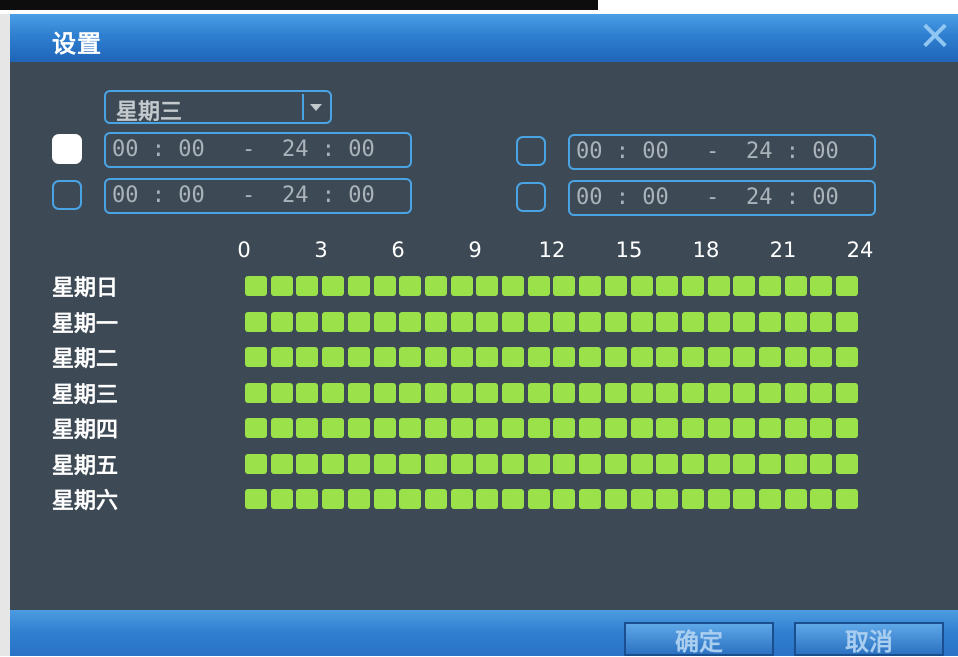  I want to click on period-1-start: 00, so click(158, 149).